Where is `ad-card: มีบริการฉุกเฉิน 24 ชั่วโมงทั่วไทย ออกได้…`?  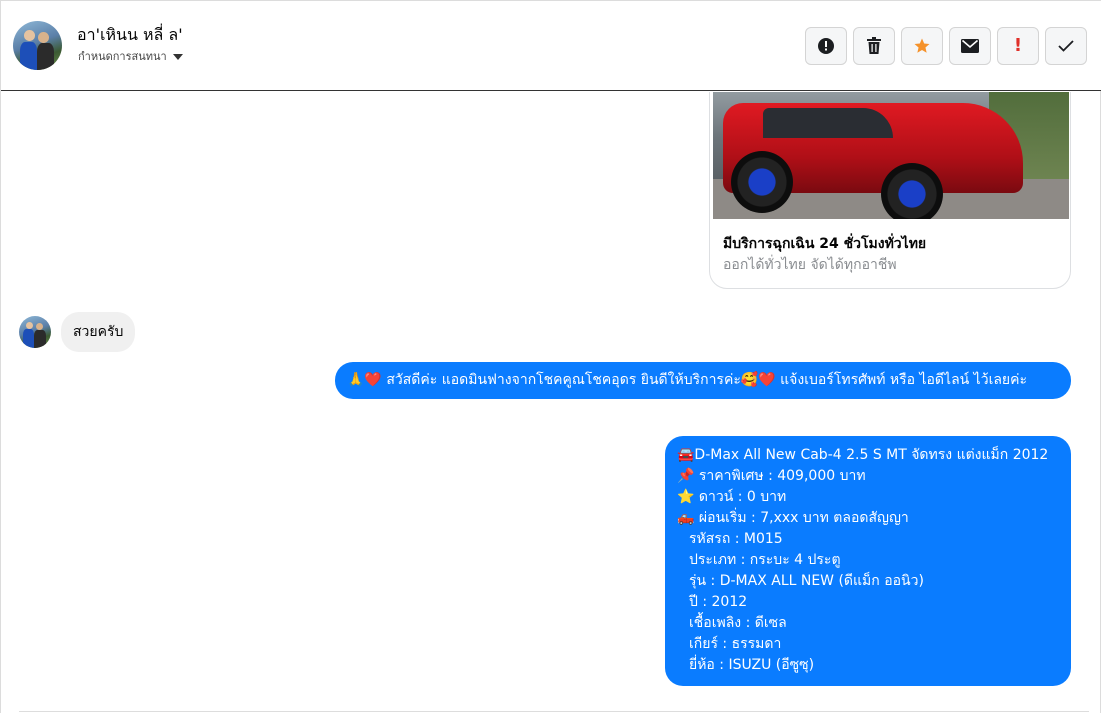
ad-card: มีบริการฉุกเฉิน 24 ชั่วโมงทั่วไทย ออกได้… is located at coordinates (890, 190).